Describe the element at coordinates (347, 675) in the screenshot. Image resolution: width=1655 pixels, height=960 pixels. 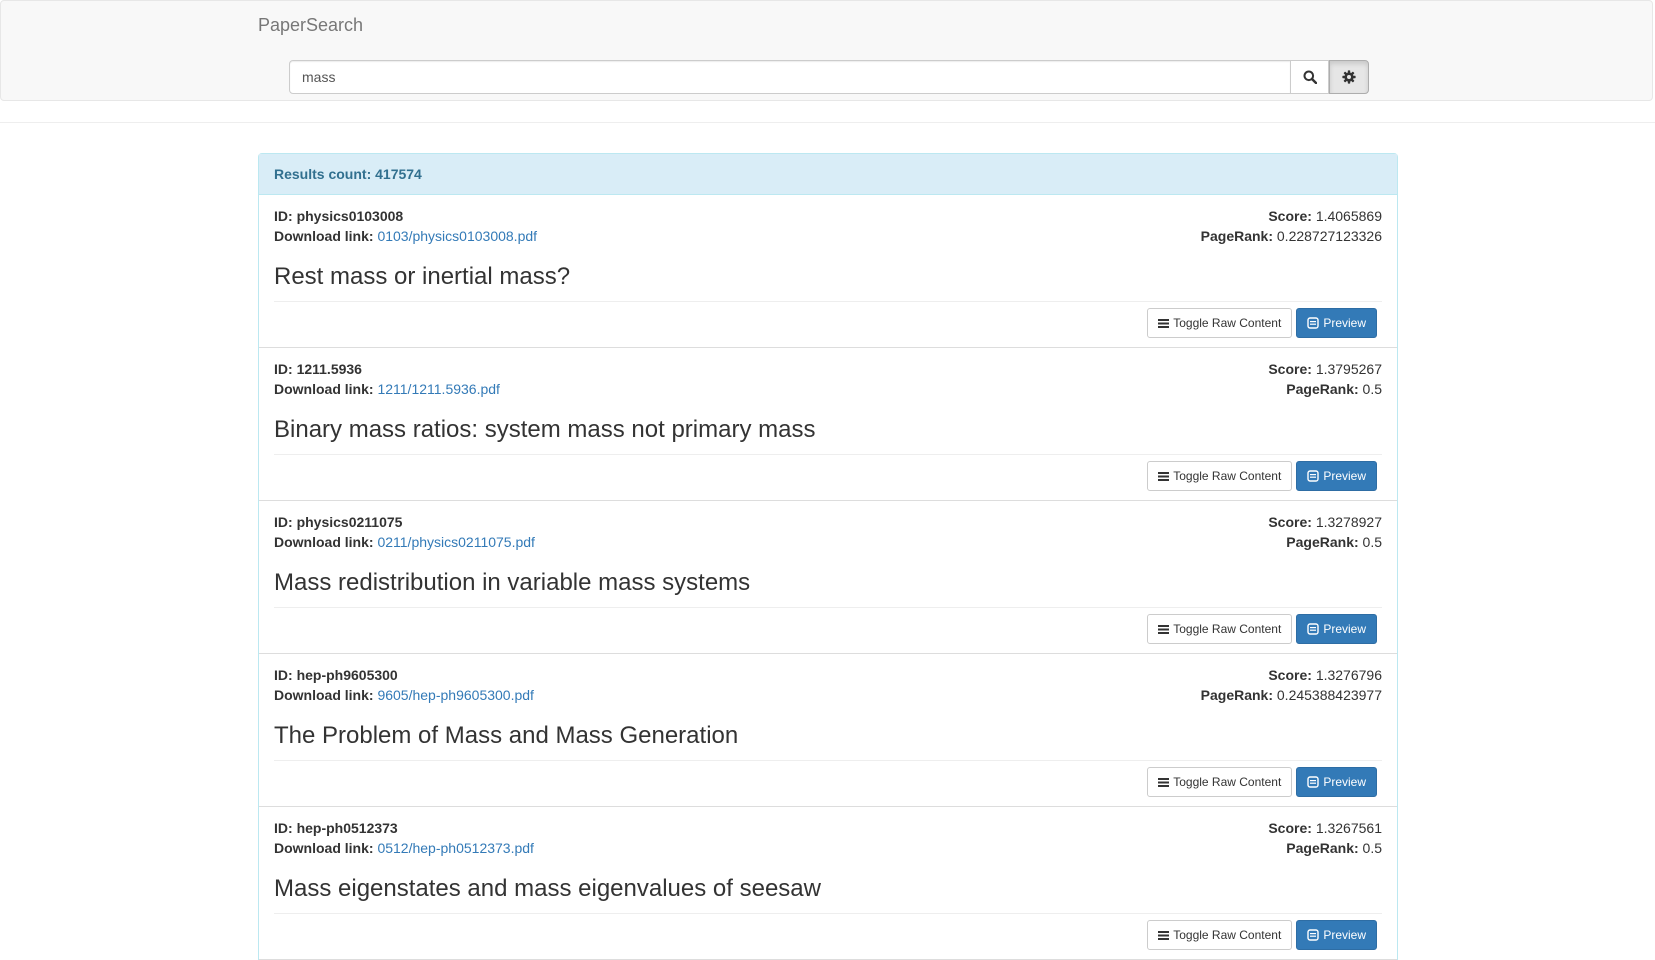
I see `result-id: hep-ph9605300` at that location.